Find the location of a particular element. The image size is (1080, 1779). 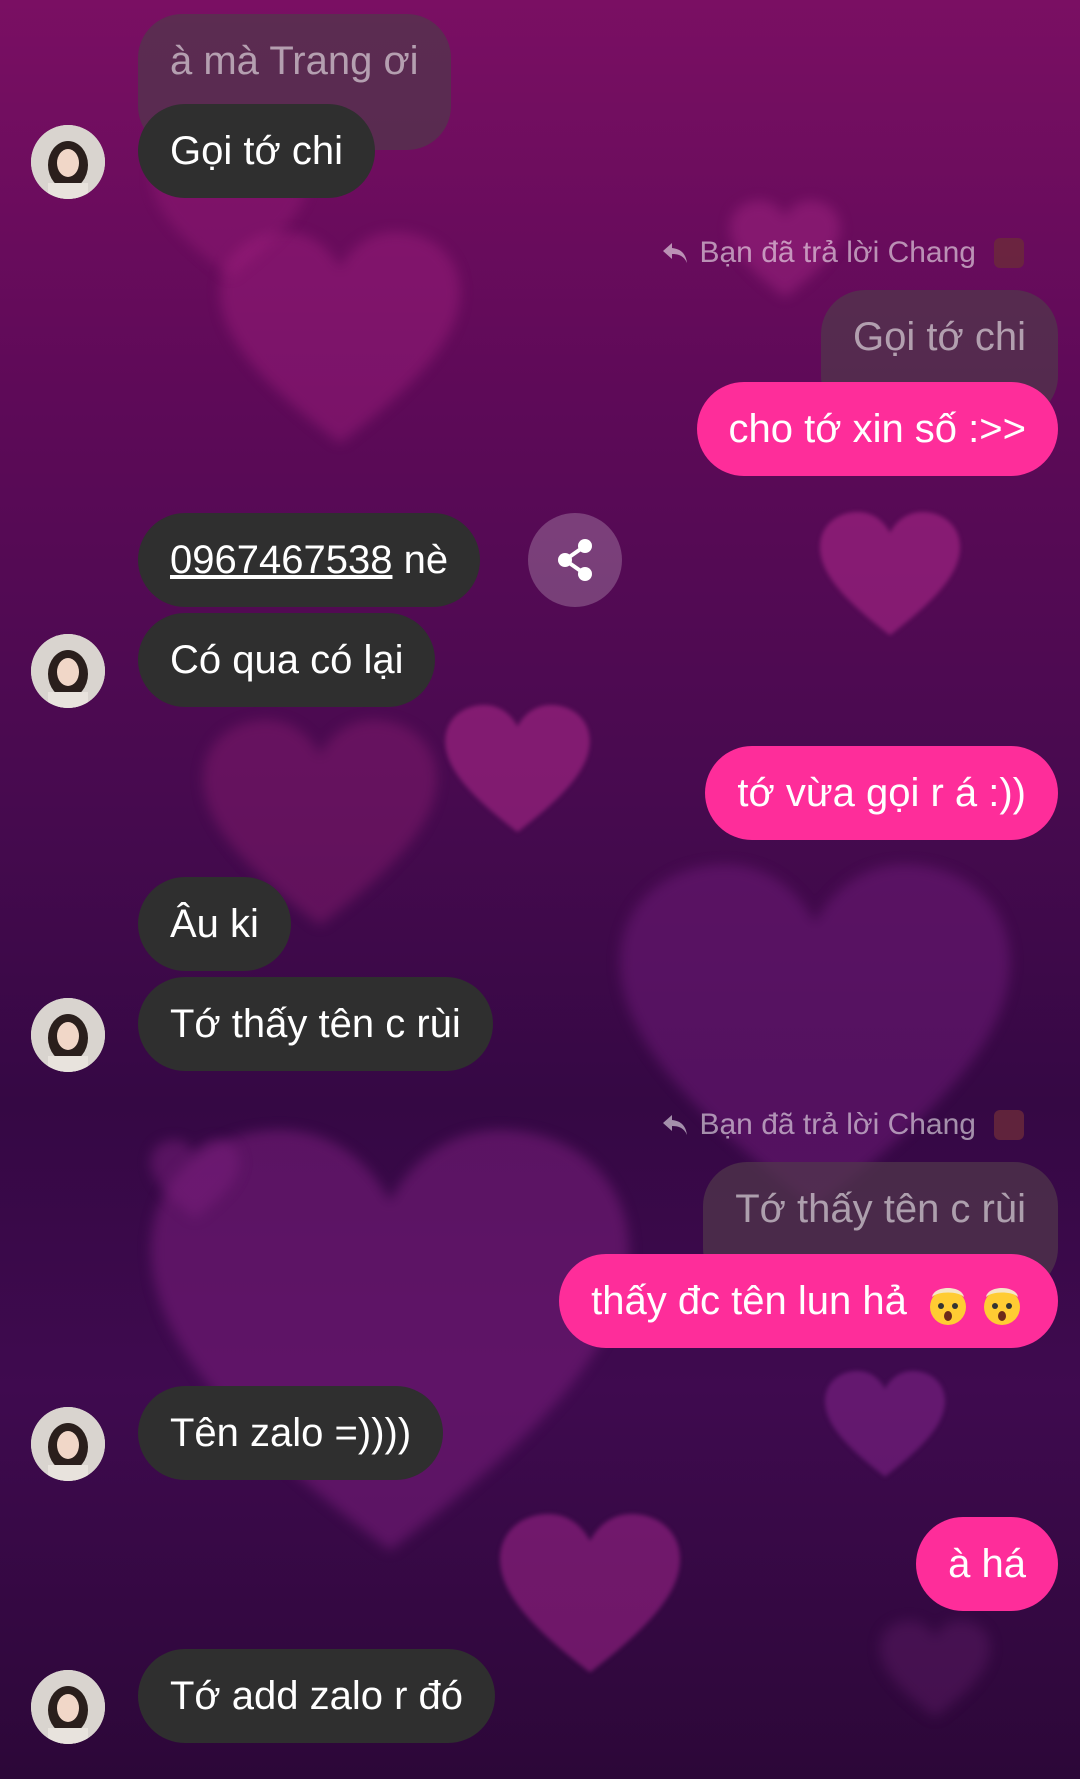

received-message: Âu ki is located at coordinates (214, 924).